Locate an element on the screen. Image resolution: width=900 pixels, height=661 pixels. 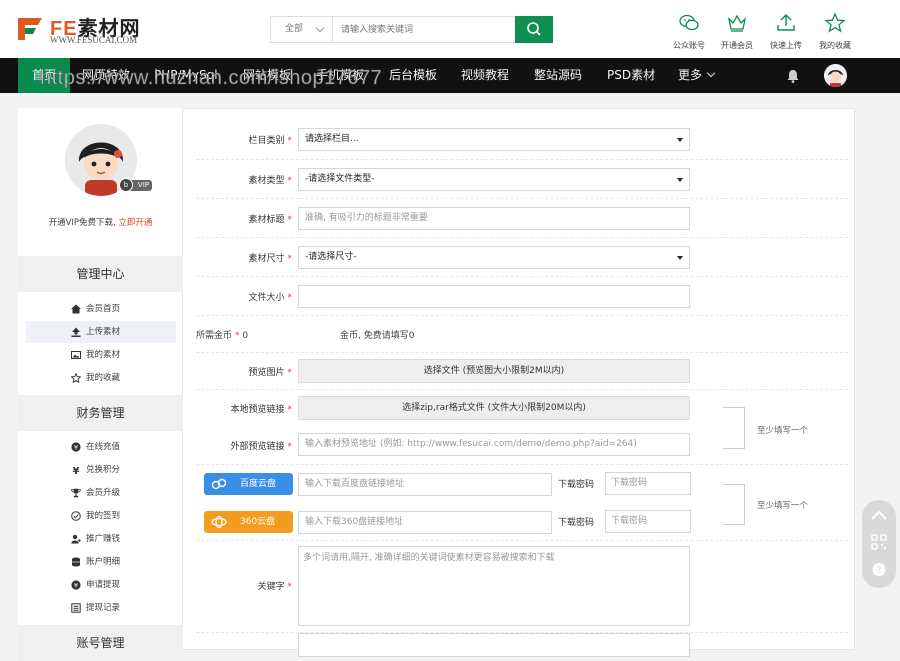
search-category-select: 全部 is located at coordinates (302, 29).